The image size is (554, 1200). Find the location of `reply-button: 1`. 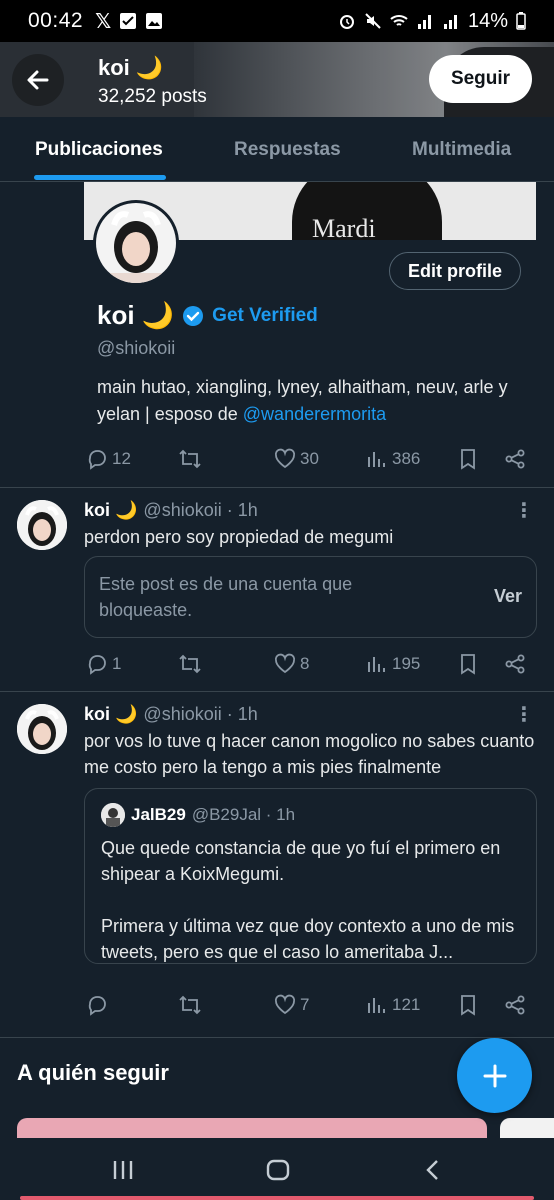

reply-button: 1 is located at coordinates (103, 664).